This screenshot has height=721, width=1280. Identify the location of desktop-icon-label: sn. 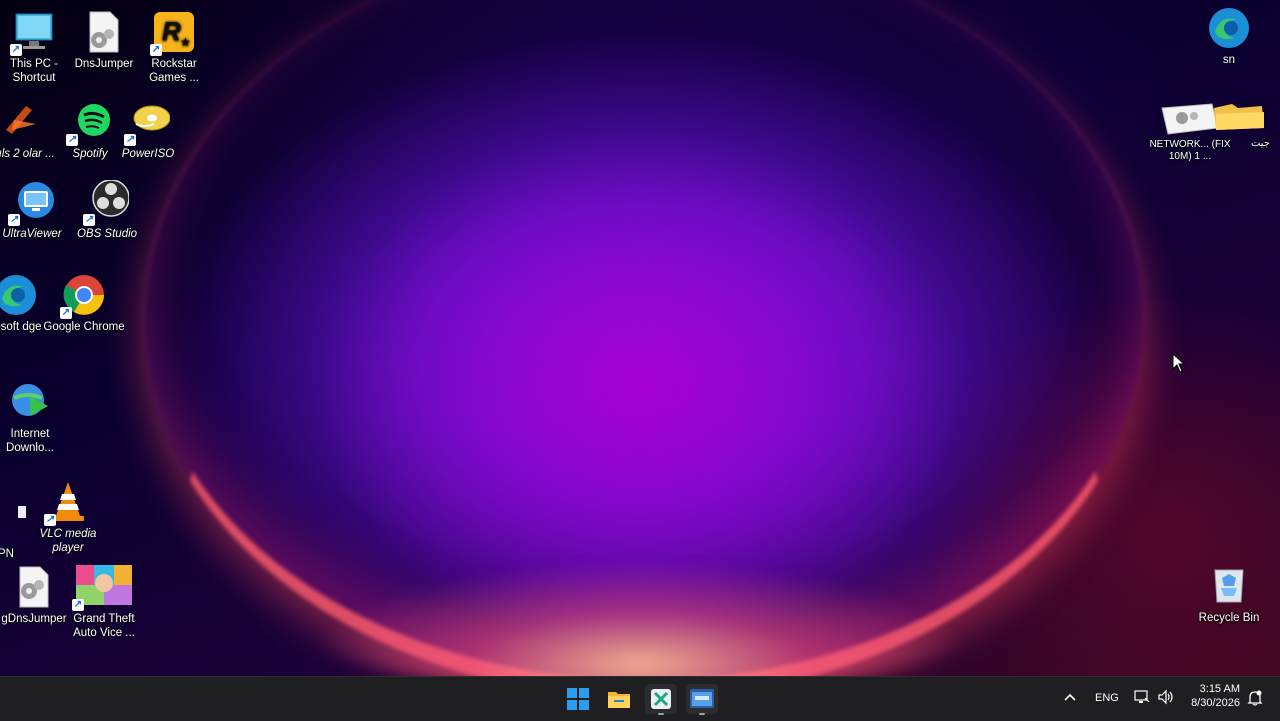
(1229, 60).